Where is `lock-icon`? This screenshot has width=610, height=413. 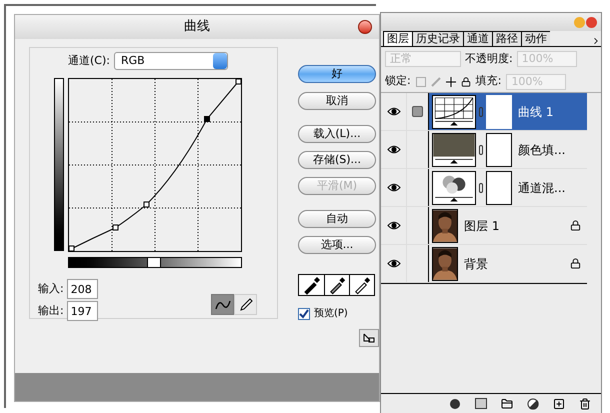 lock-icon is located at coordinates (465, 81).